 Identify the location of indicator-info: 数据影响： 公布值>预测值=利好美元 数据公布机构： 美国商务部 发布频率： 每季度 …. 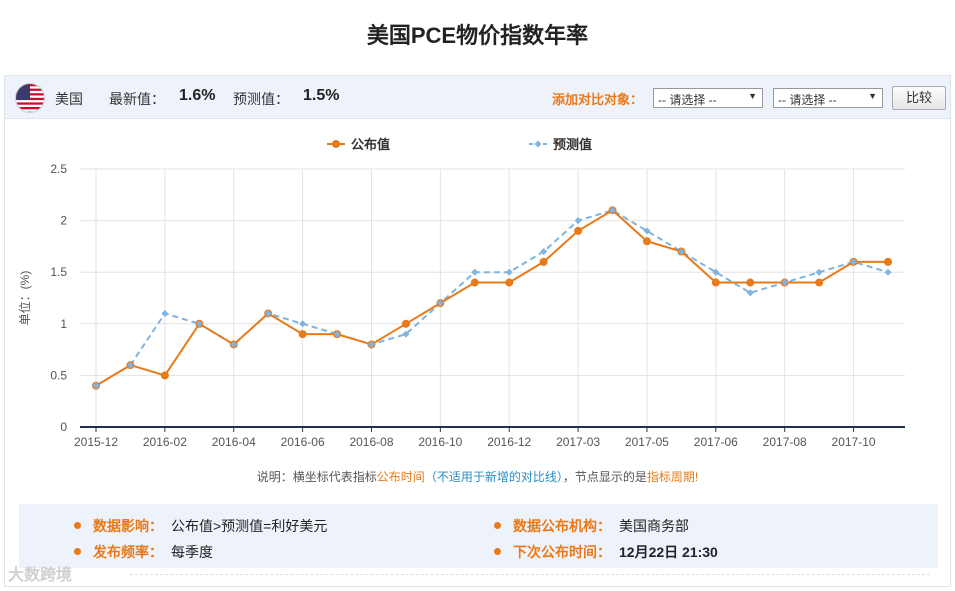
(478, 536).